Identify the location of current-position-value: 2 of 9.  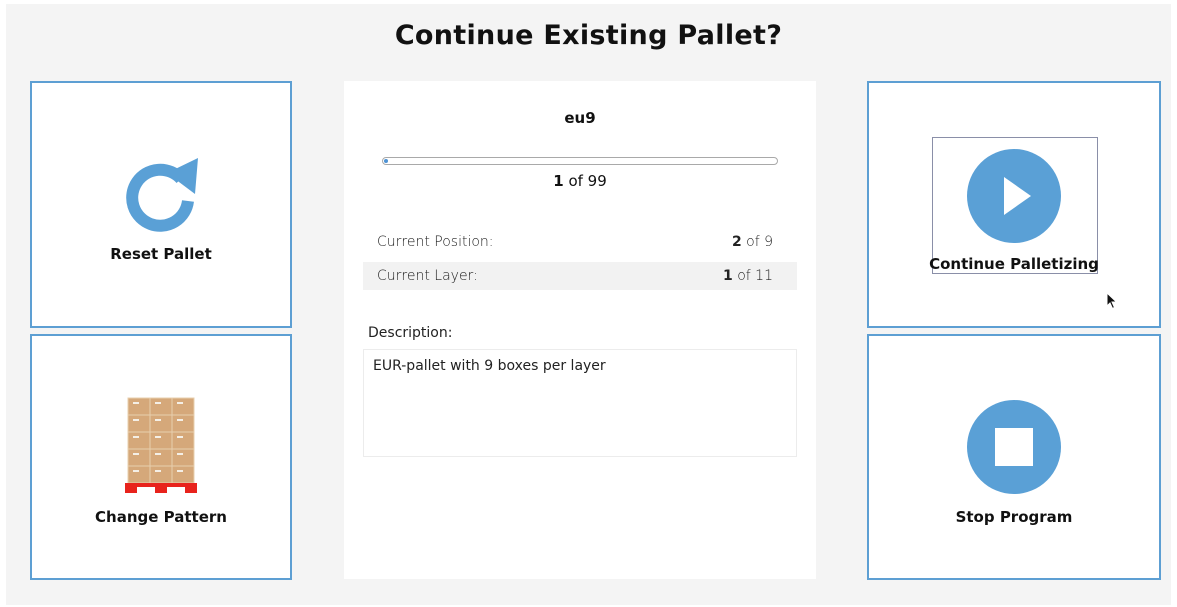
(752, 242).